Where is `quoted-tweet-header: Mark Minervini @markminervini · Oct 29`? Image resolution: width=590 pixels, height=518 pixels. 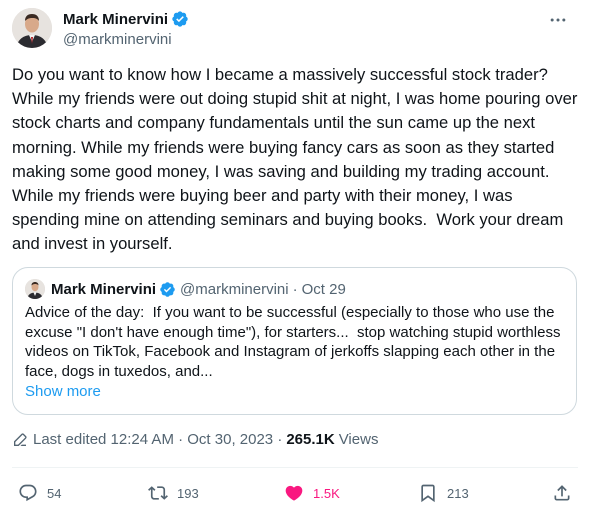
quoted-tweet-header: Mark Minervini @markminervini · Oct 29 is located at coordinates (185, 289).